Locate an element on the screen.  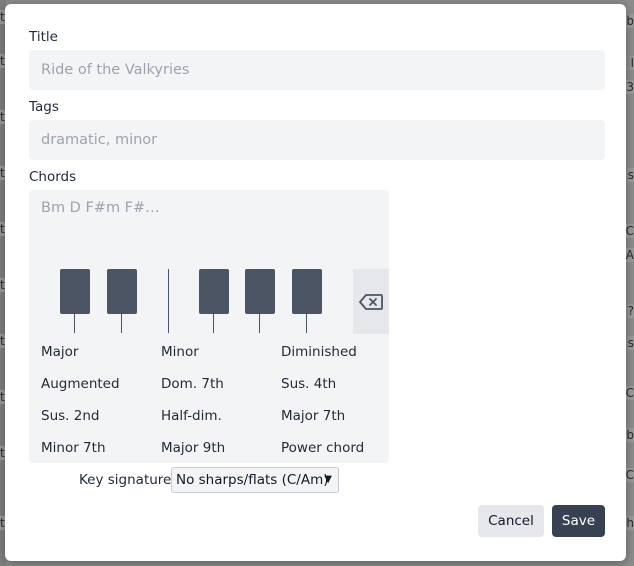
background-text: I is located at coordinates (632, 63).